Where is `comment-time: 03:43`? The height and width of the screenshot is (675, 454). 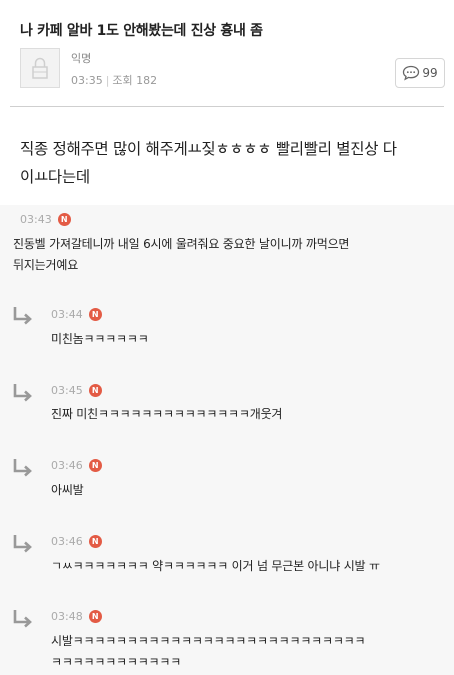
comment-time: 03:43 is located at coordinates (36, 219).